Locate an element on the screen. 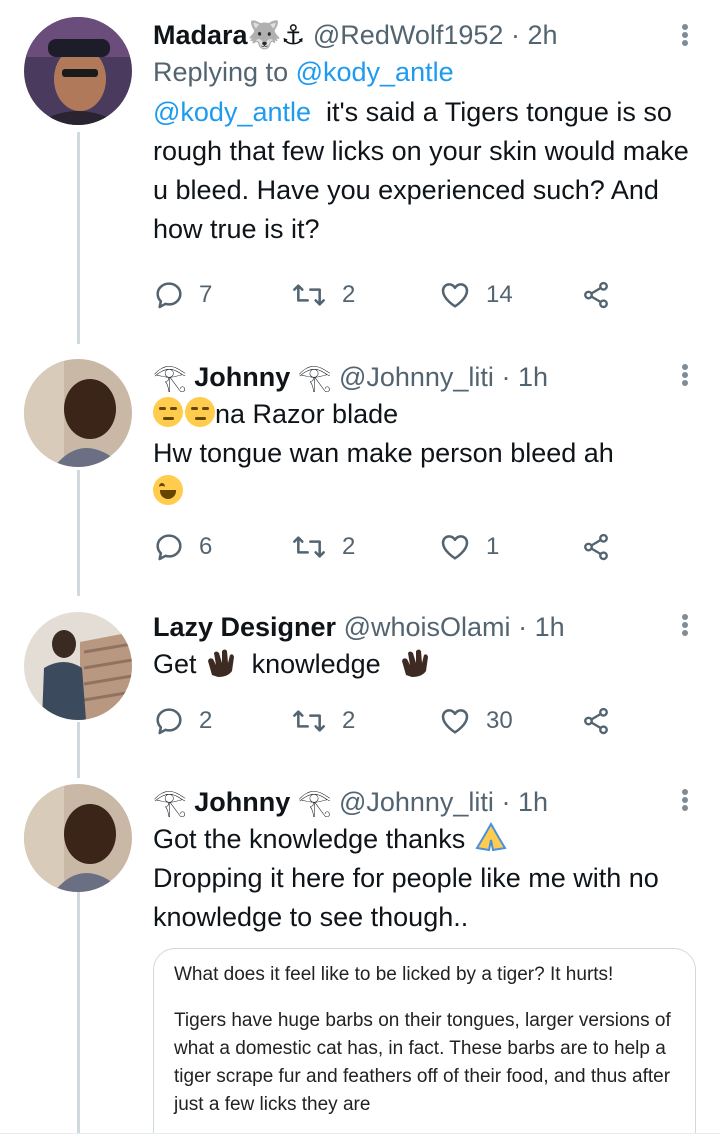 This screenshot has height=1147, width=720. tweet-header: Lazy Designer @whoisOlami · 1h is located at coordinates (424, 627).